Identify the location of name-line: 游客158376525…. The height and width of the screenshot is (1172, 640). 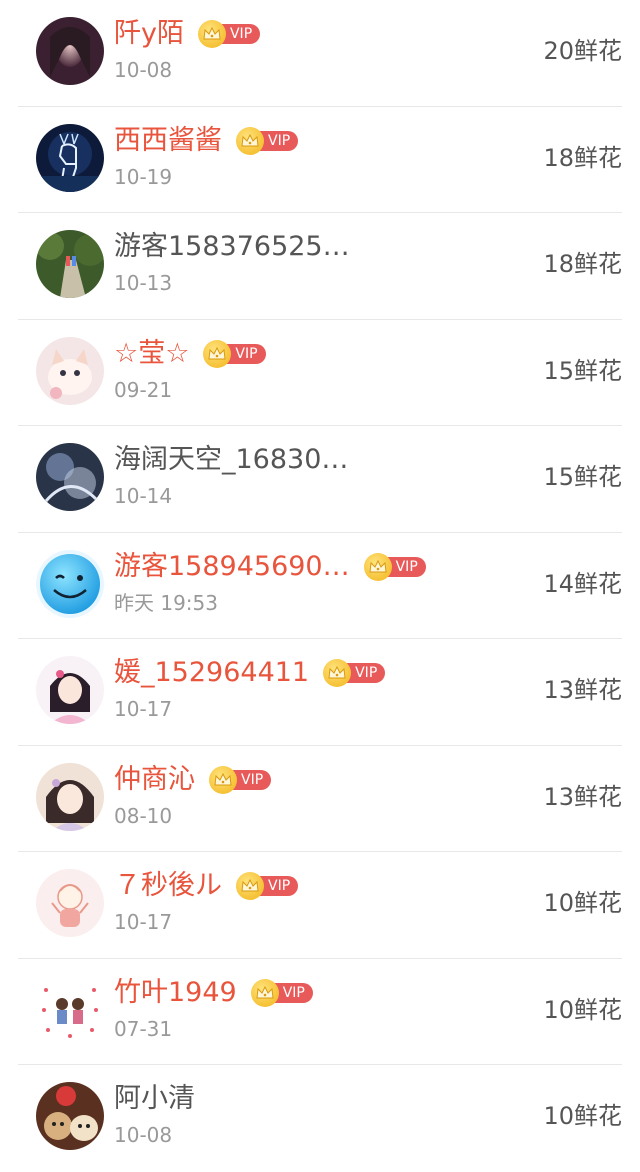
(232, 247).